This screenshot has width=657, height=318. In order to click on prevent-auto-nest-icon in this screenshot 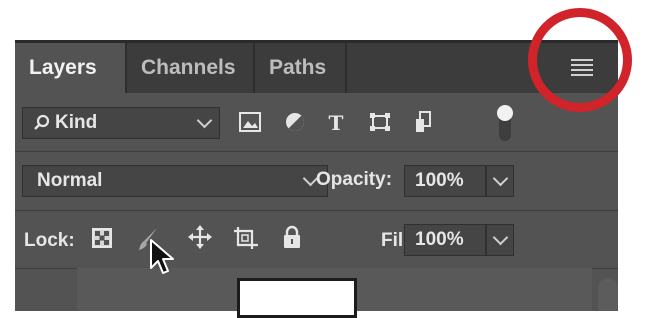, I will do `click(246, 238)`.